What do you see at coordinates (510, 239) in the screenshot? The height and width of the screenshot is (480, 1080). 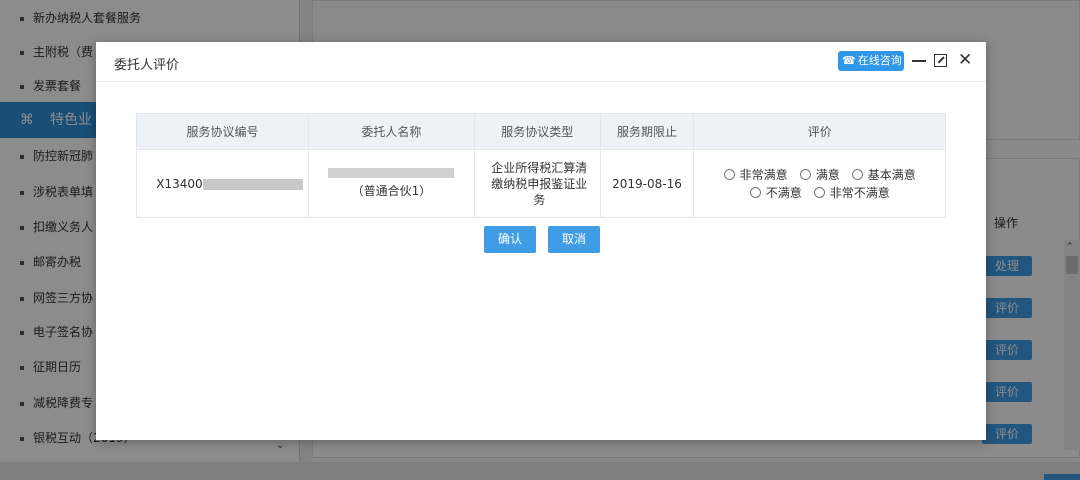 I see `confirm-button: 确认` at bounding box center [510, 239].